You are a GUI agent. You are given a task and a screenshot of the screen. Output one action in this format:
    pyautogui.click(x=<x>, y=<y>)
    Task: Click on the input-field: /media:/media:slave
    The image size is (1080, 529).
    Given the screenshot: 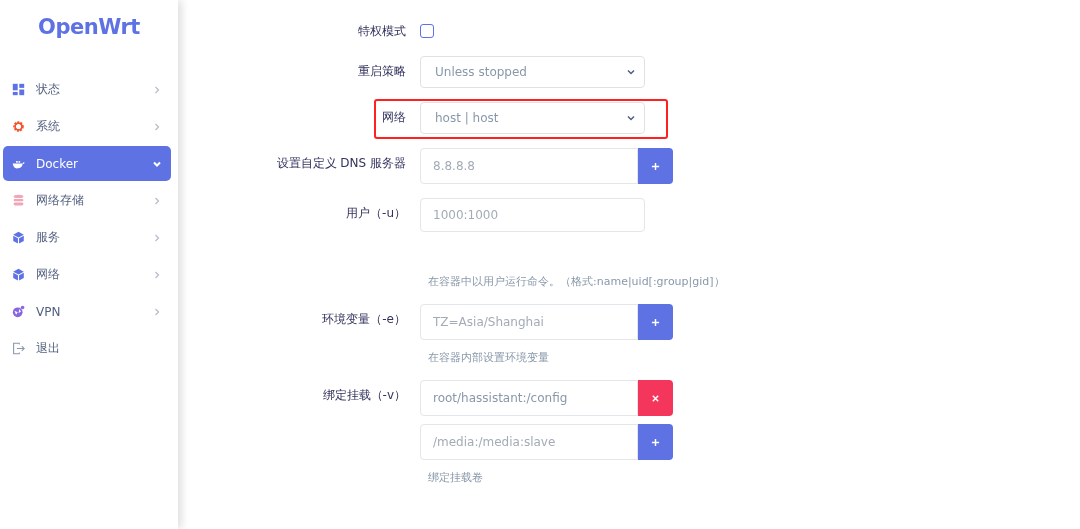 What is the action you would take?
    pyautogui.click(x=529, y=442)
    